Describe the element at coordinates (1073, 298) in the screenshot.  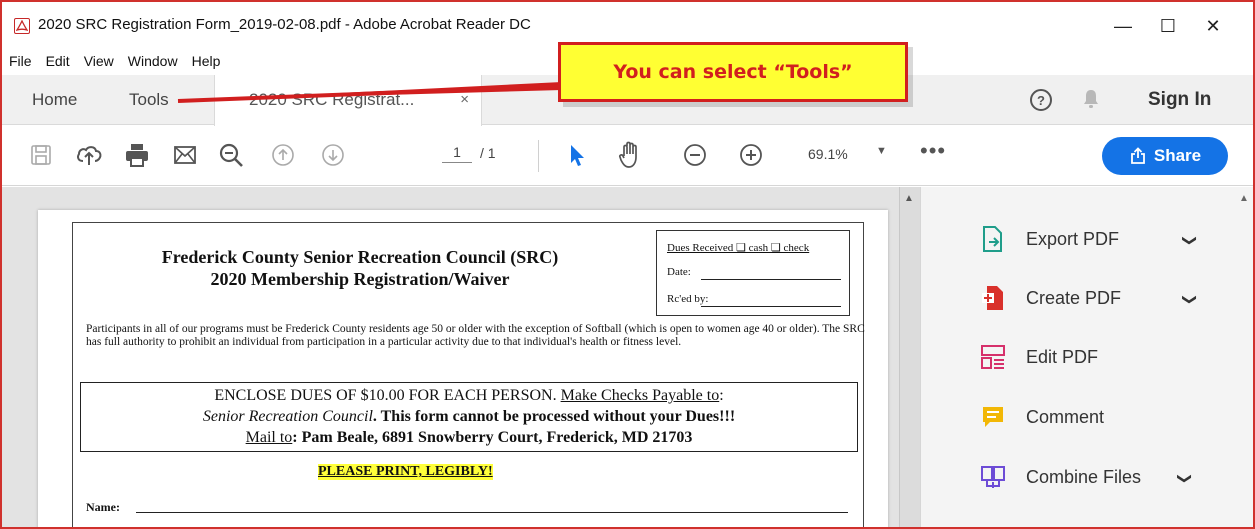
I see `tool-create-pdf: Create PDF` at that location.